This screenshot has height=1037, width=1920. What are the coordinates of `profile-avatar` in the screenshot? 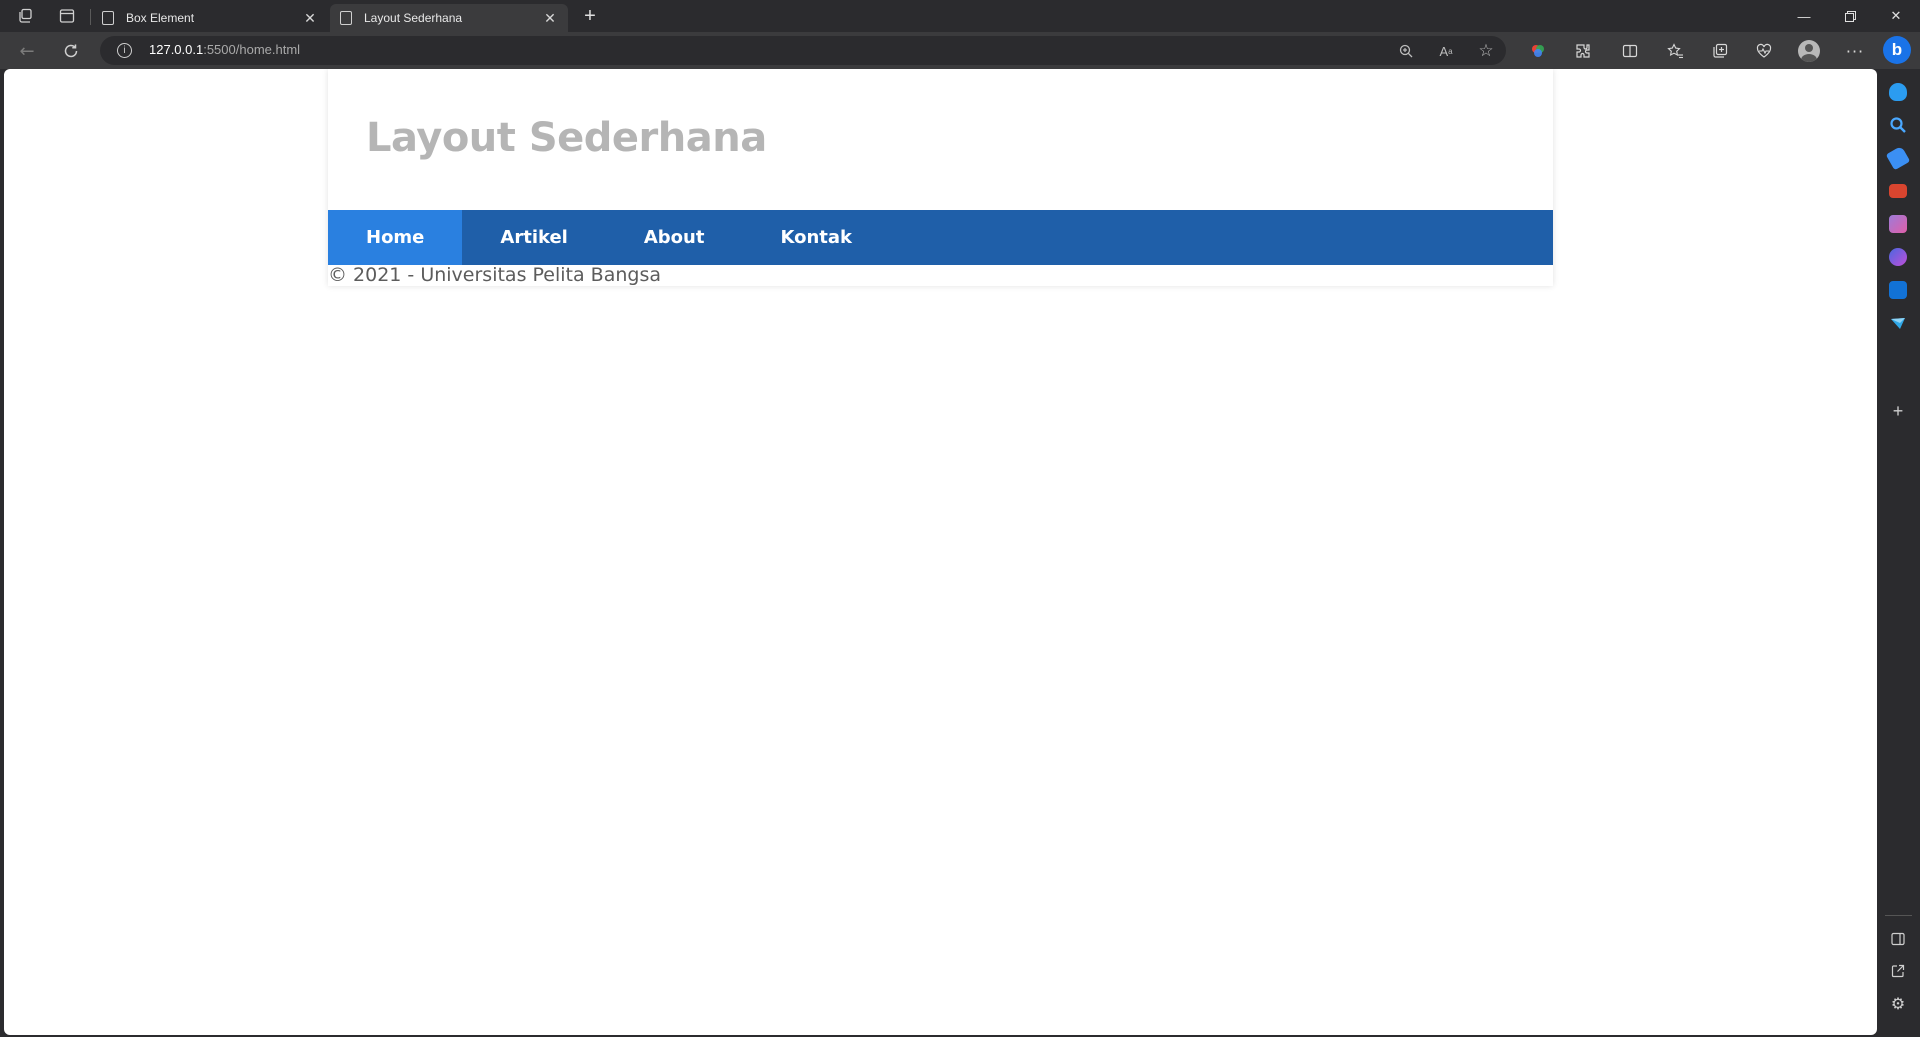 It's located at (1809, 51).